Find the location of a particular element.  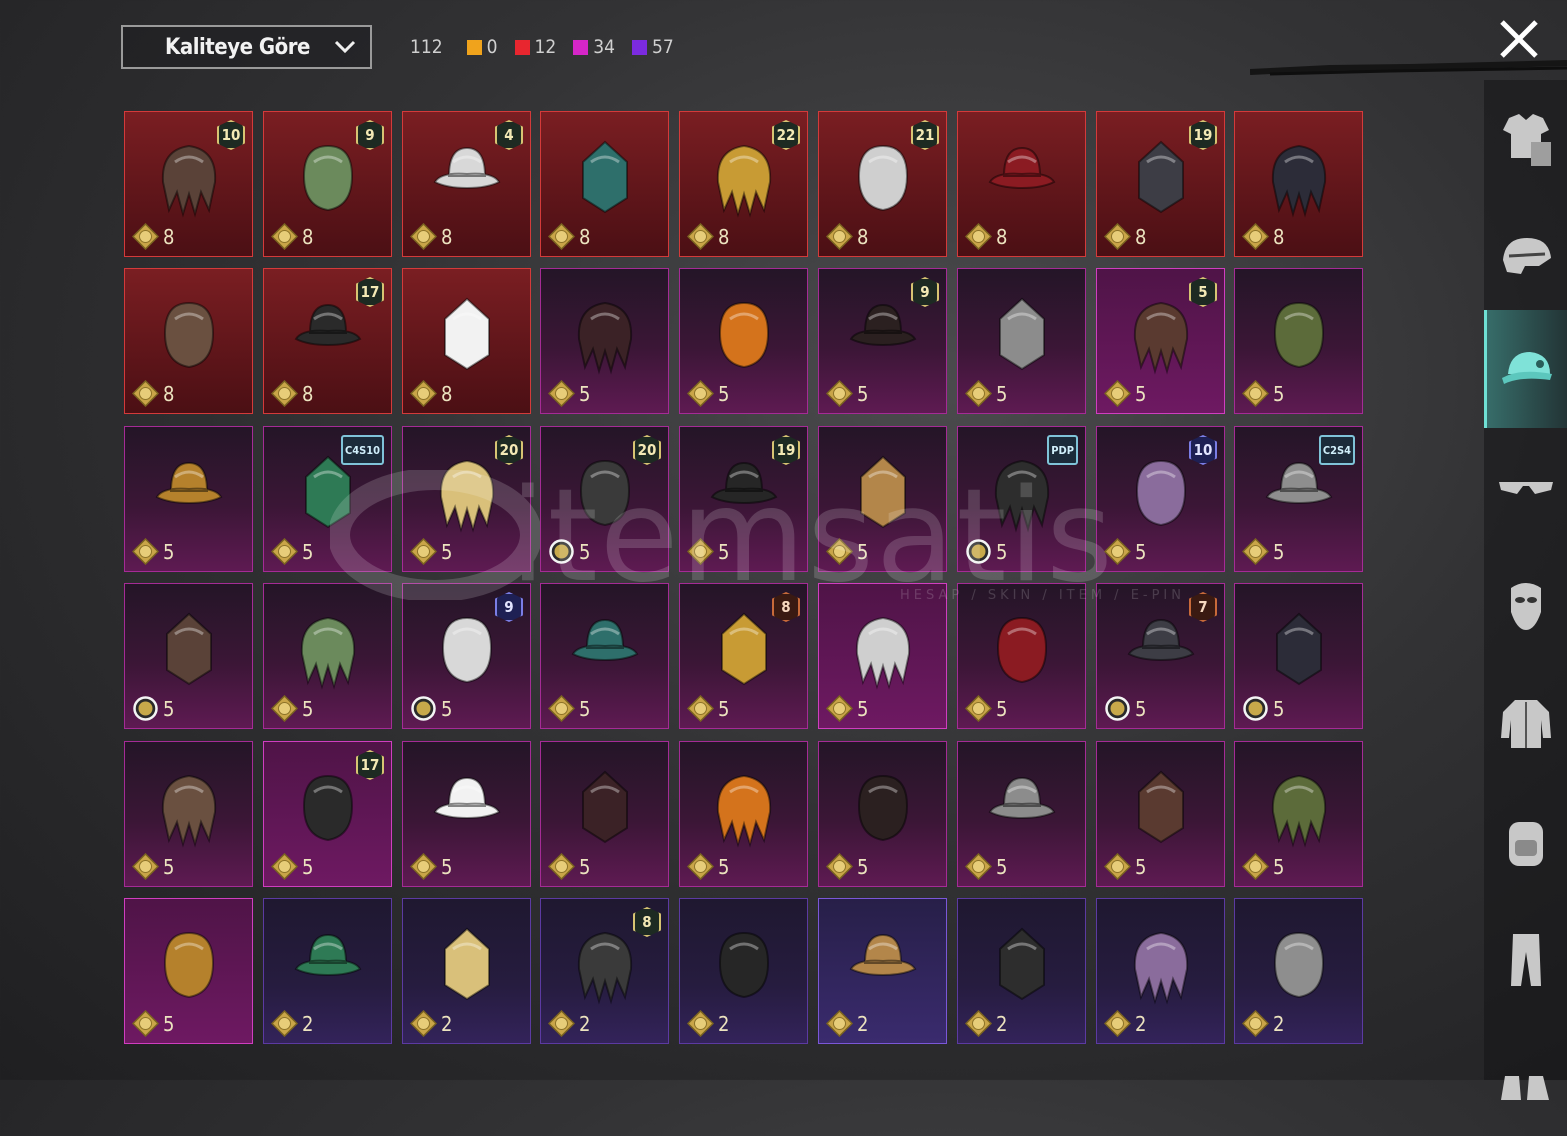

item-tile: 55 is located at coordinates (1160, 341).